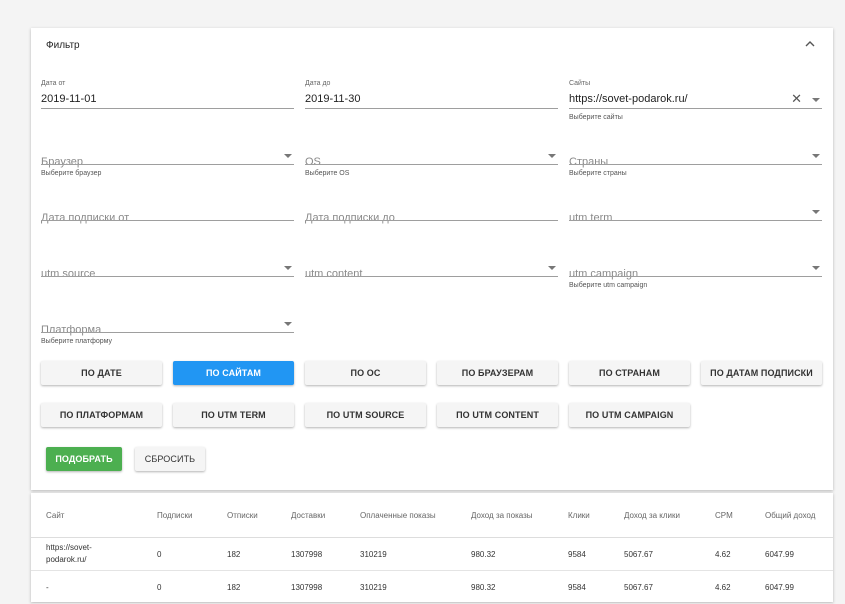  Describe the element at coordinates (810, 44) in the screenshot. I see `chevron-up-icon` at that location.